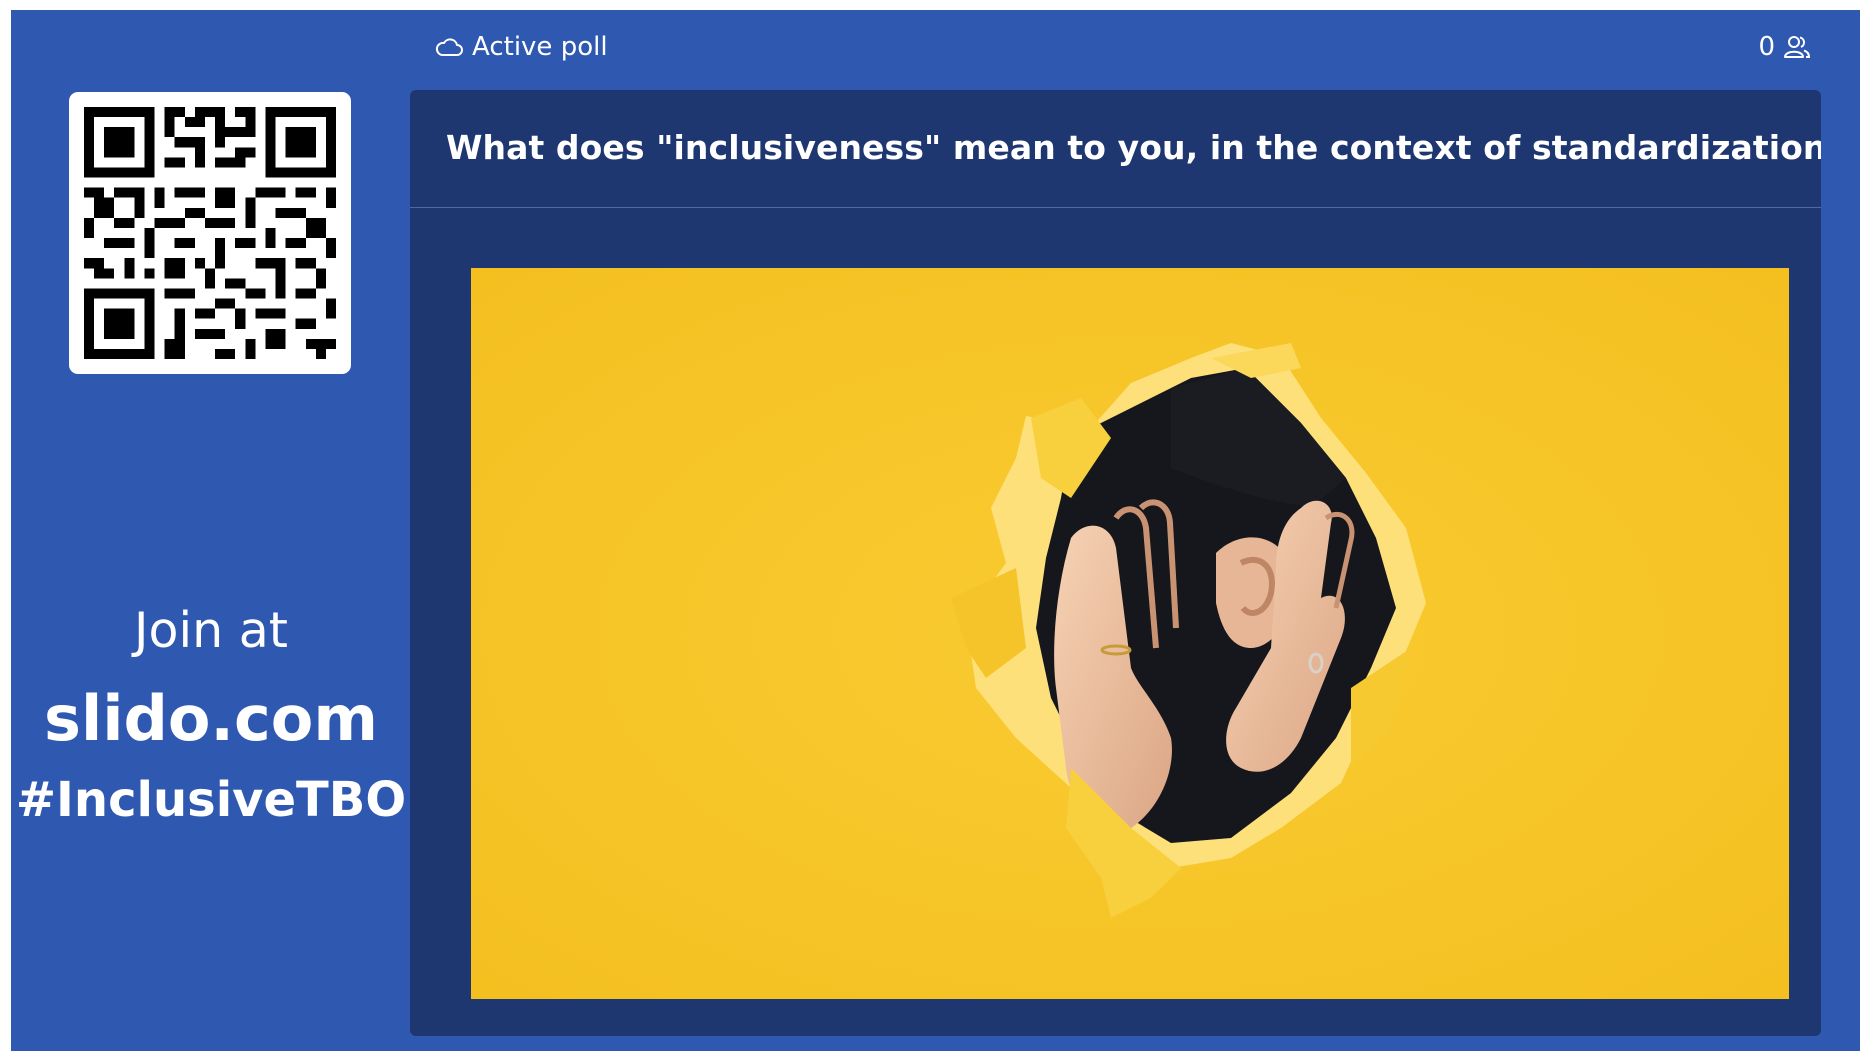  I want to click on qr-code-card, so click(210, 233).